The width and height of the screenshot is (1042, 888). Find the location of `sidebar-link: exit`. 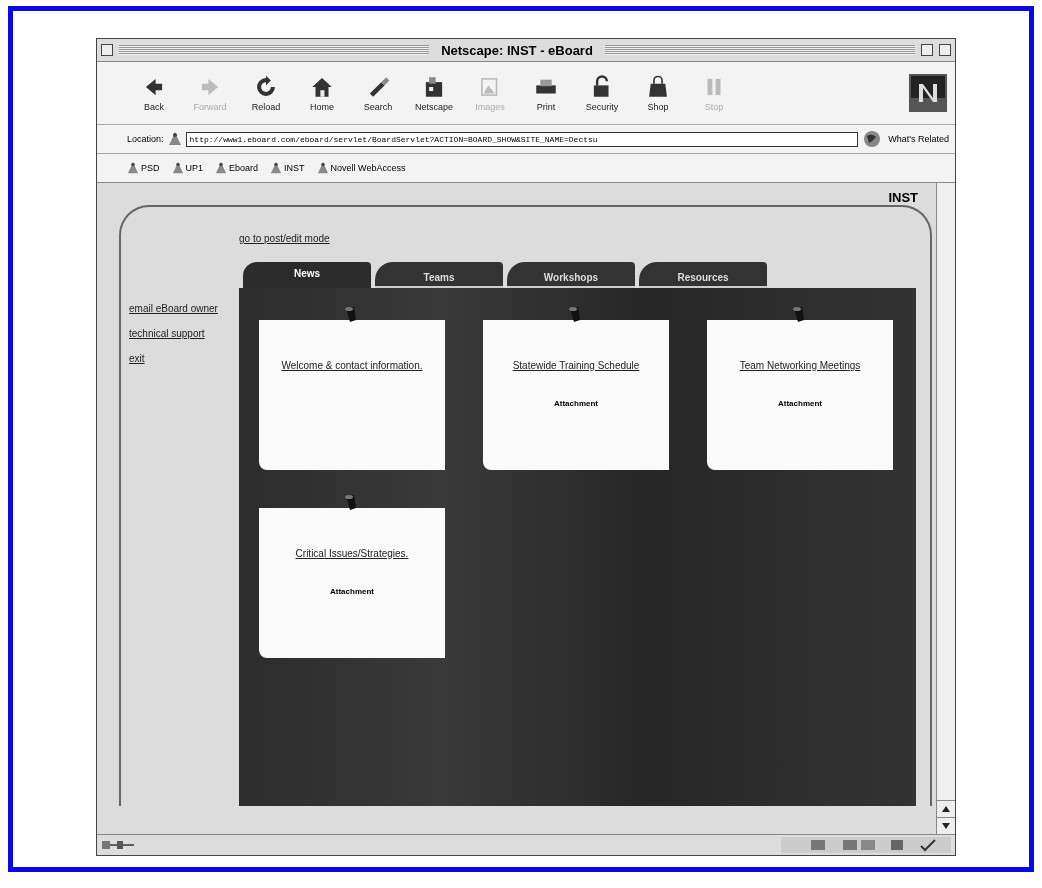

sidebar-link: exit is located at coordinates (174, 358).